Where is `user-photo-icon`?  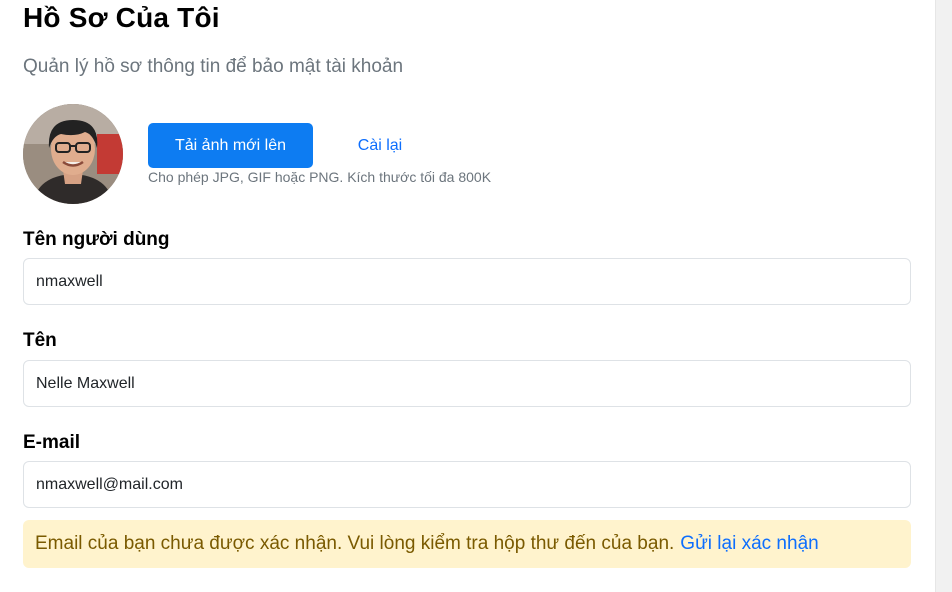 user-photo-icon is located at coordinates (73, 154).